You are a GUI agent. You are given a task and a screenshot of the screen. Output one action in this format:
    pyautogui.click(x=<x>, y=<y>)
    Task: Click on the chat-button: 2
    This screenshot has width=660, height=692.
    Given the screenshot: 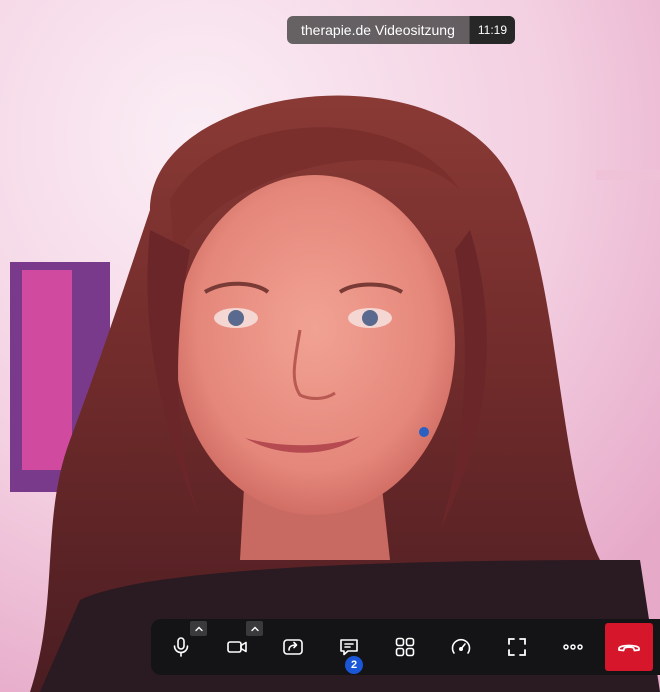 What is the action you would take?
    pyautogui.click(x=349, y=647)
    